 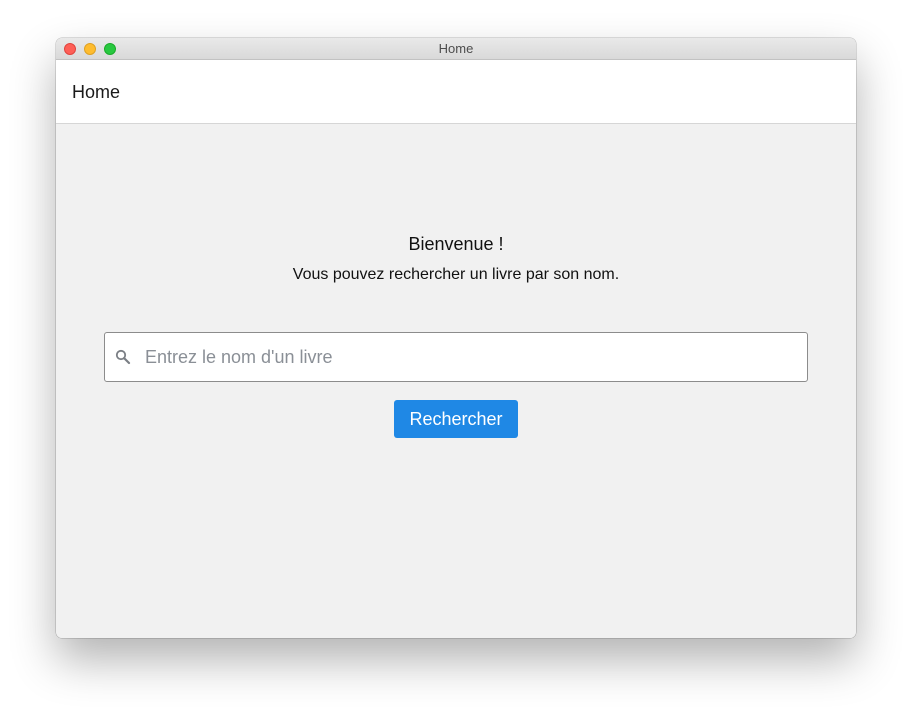 I want to click on search-field, so click(x=456, y=357).